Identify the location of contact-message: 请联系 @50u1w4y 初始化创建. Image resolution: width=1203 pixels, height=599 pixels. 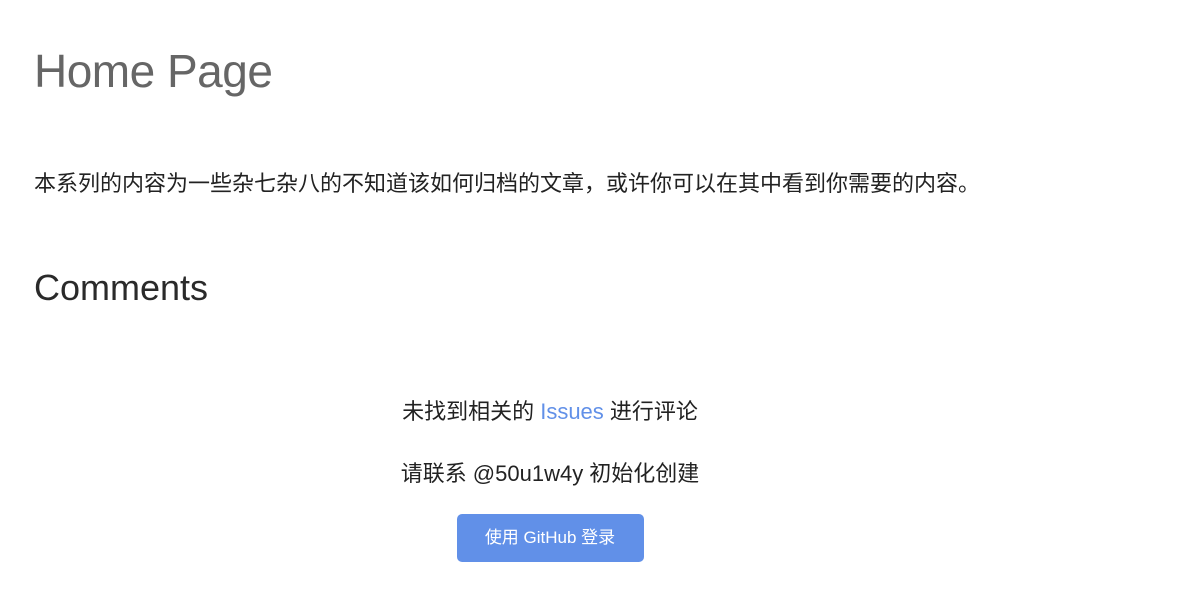
(550, 473).